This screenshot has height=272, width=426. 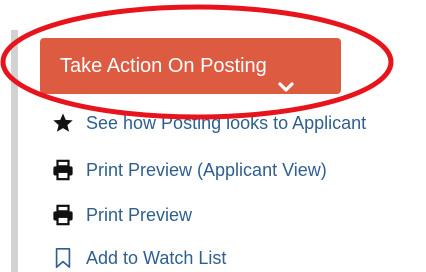 I want to click on menu-item-print-preview: Print Preview, so click(x=122, y=215).